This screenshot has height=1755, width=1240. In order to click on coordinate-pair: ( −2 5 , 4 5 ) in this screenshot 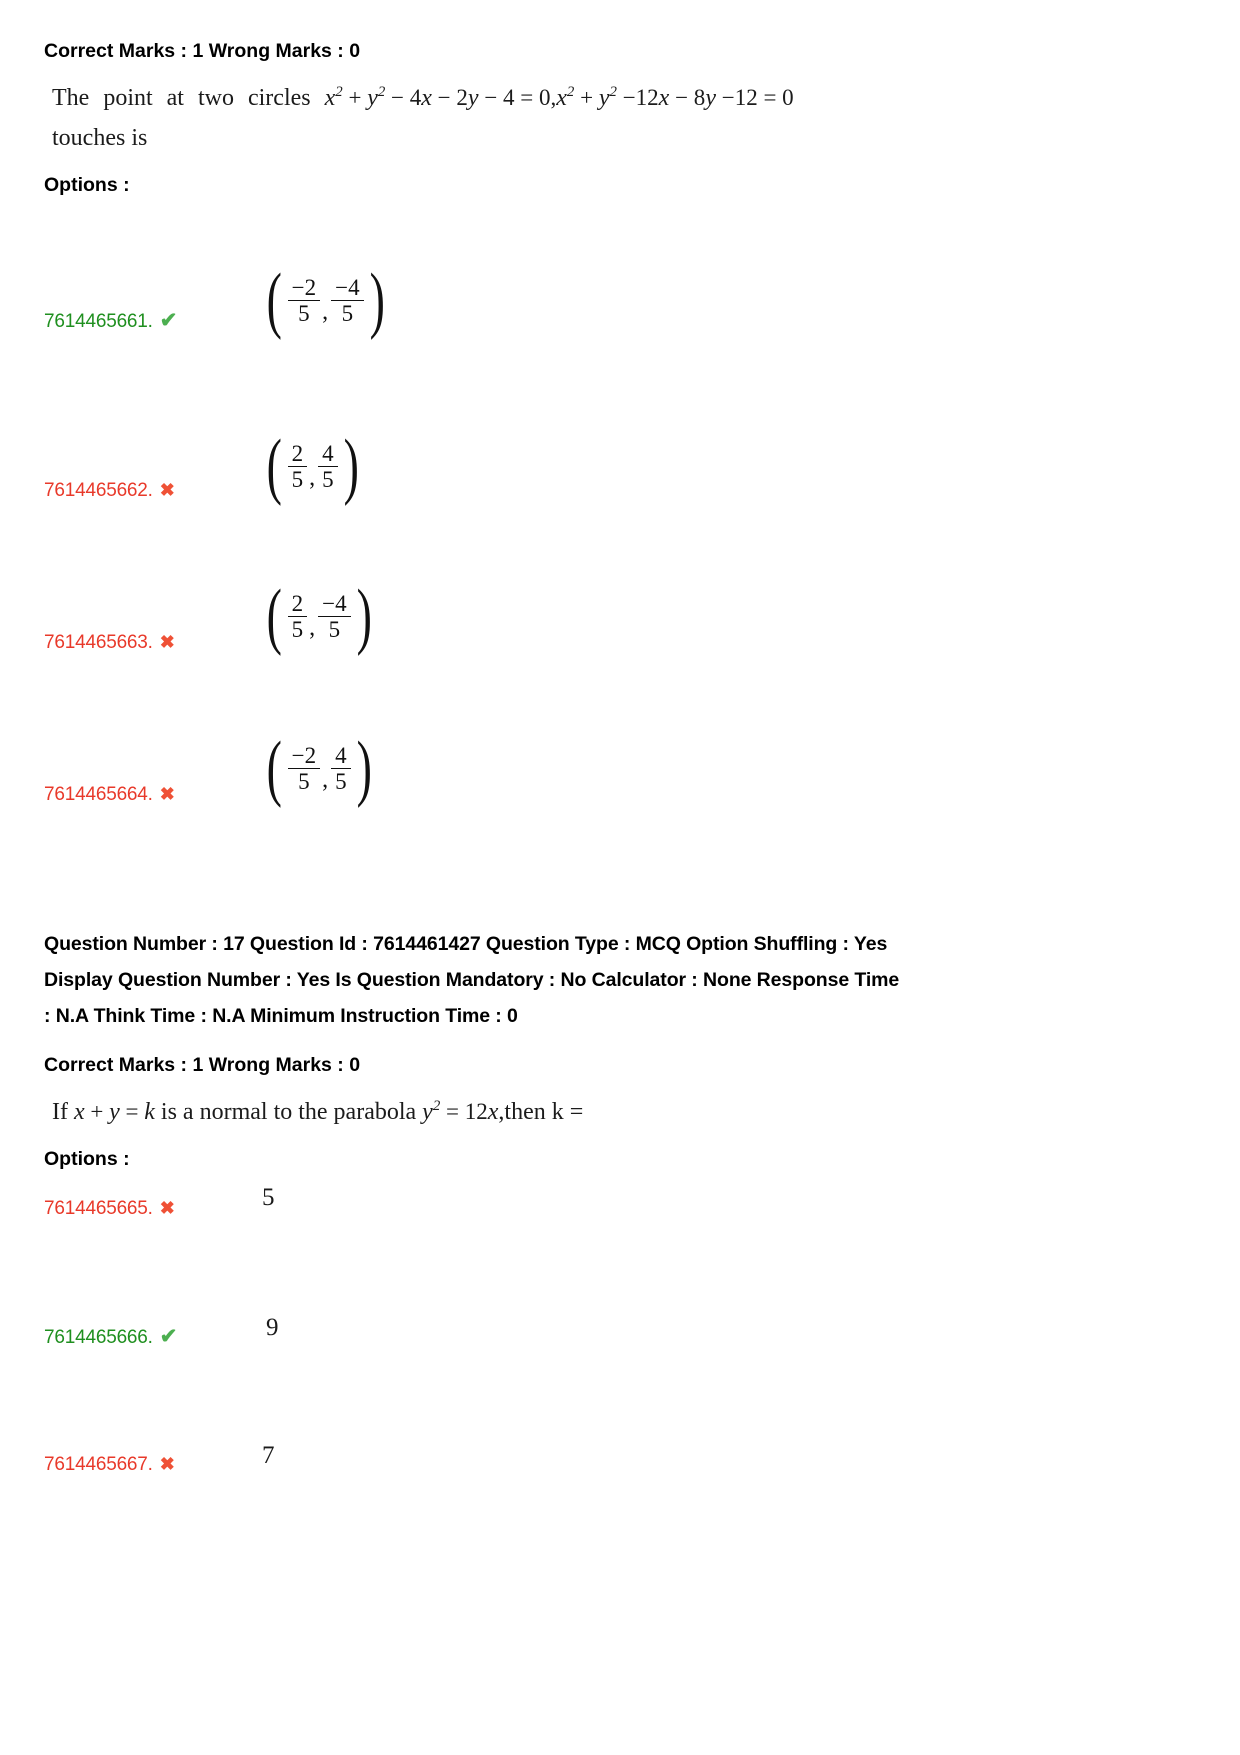, I will do `click(319, 768)`.